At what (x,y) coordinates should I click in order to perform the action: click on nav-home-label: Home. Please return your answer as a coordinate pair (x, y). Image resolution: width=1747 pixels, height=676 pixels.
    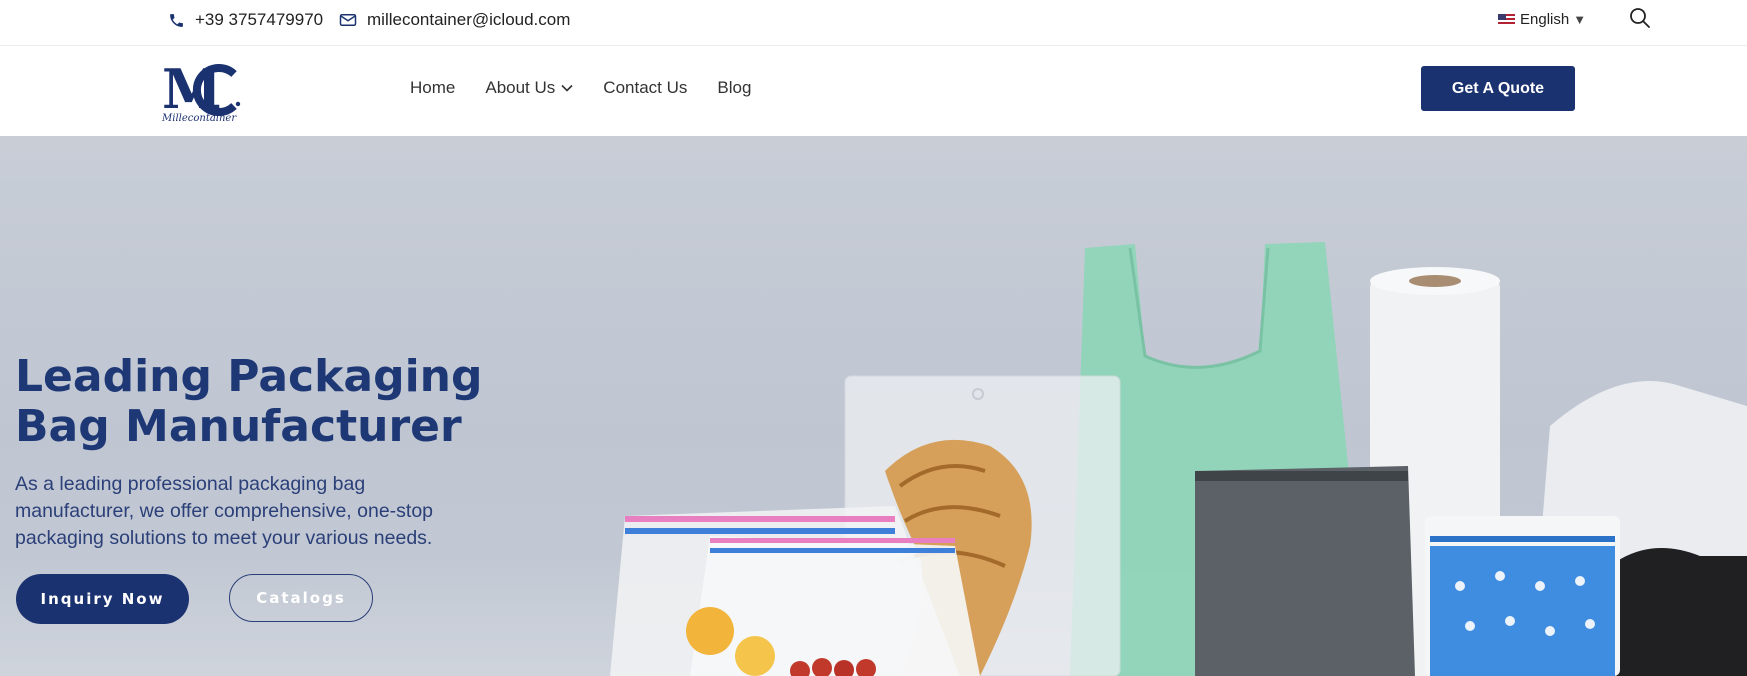
    Looking at the image, I should click on (433, 87).